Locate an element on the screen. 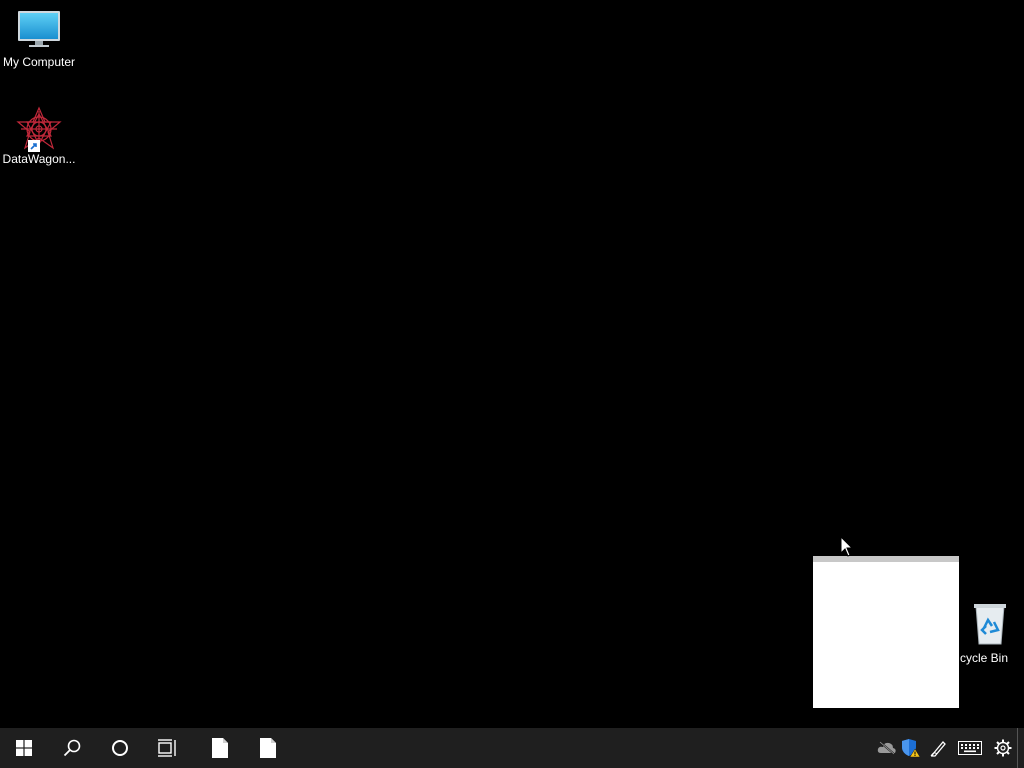 The image size is (1024, 768). tray-touch-keyboard is located at coordinates (970, 748).